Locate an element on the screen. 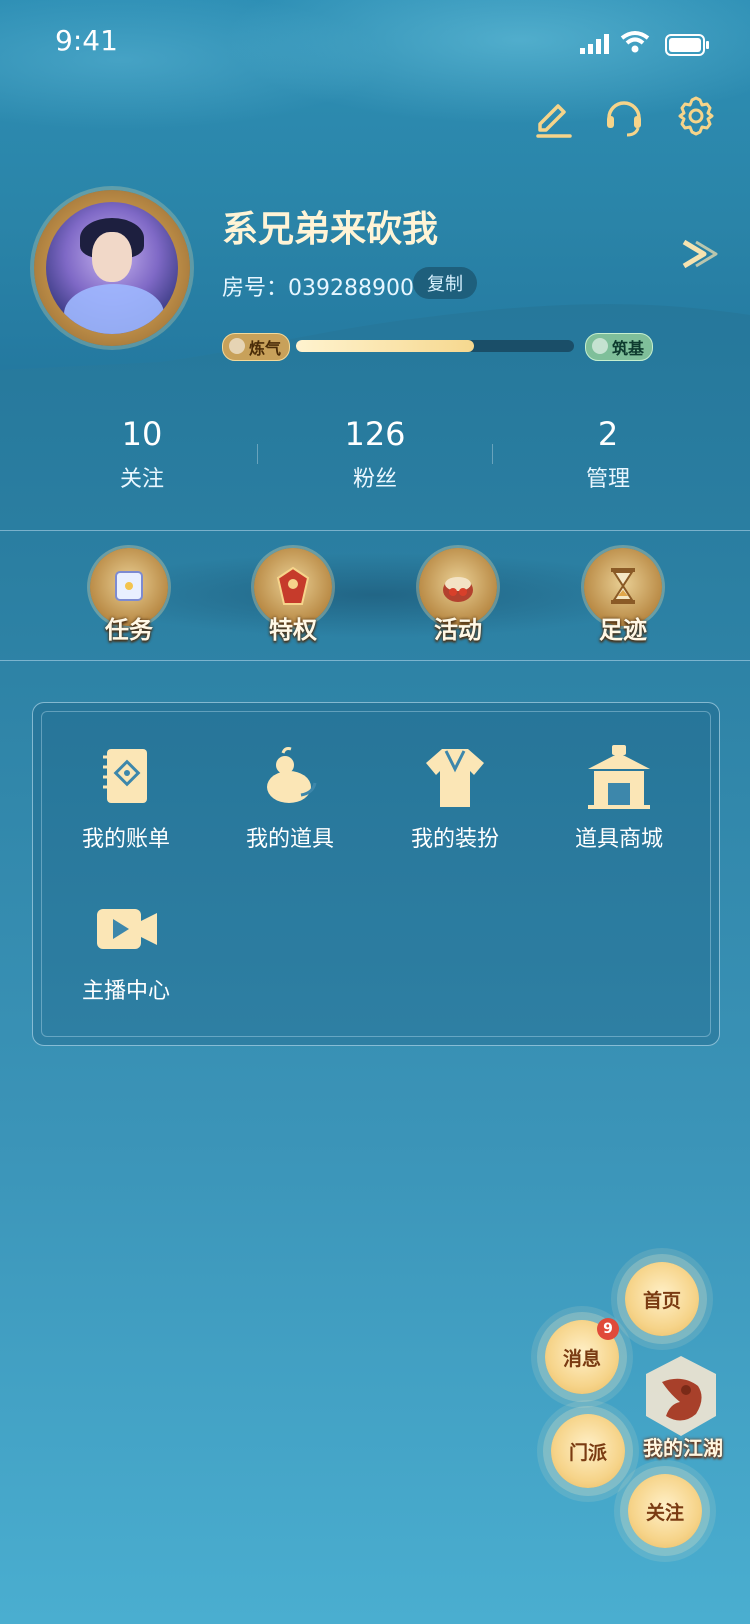  robe-icon is located at coordinates (455, 778).